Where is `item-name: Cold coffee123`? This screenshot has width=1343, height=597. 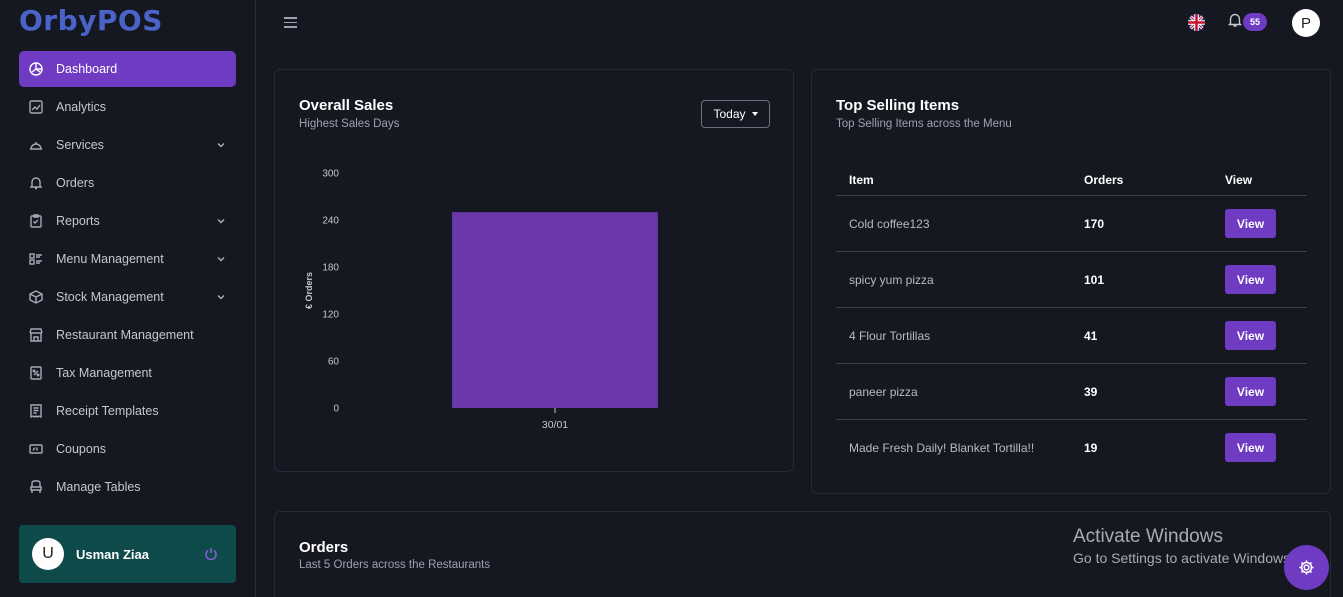
item-name: Cold coffee123 is located at coordinates (889, 224).